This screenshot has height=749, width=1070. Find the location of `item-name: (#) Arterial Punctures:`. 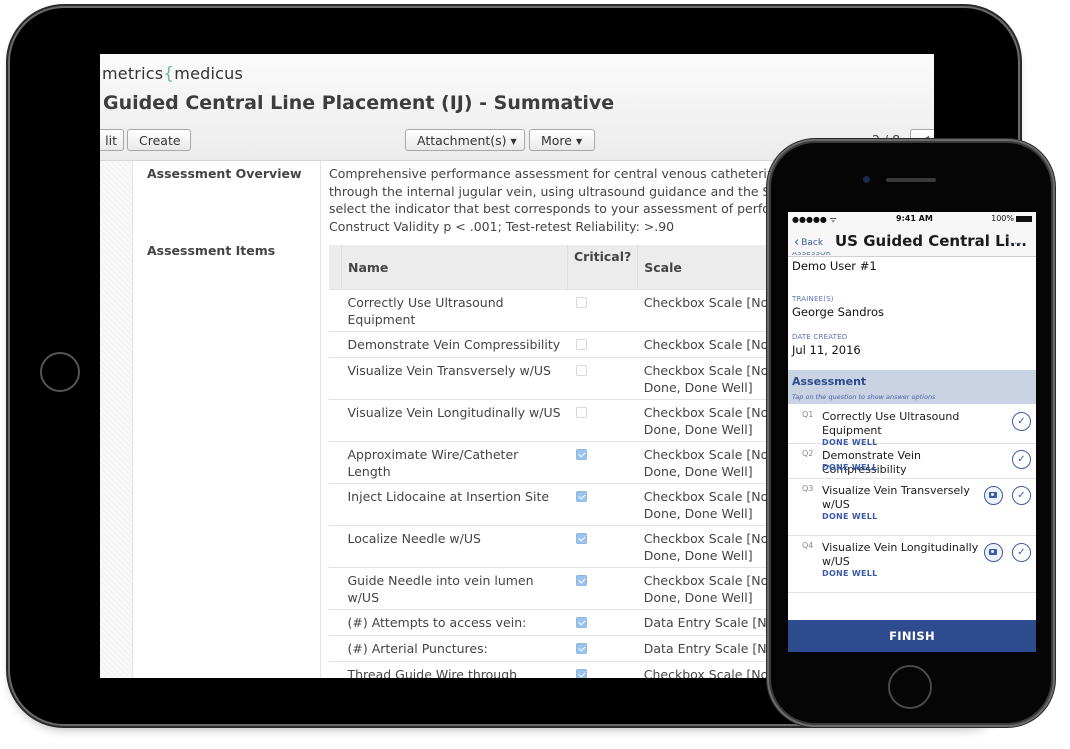

item-name: (#) Arterial Punctures: is located at coordinates (454, 648).